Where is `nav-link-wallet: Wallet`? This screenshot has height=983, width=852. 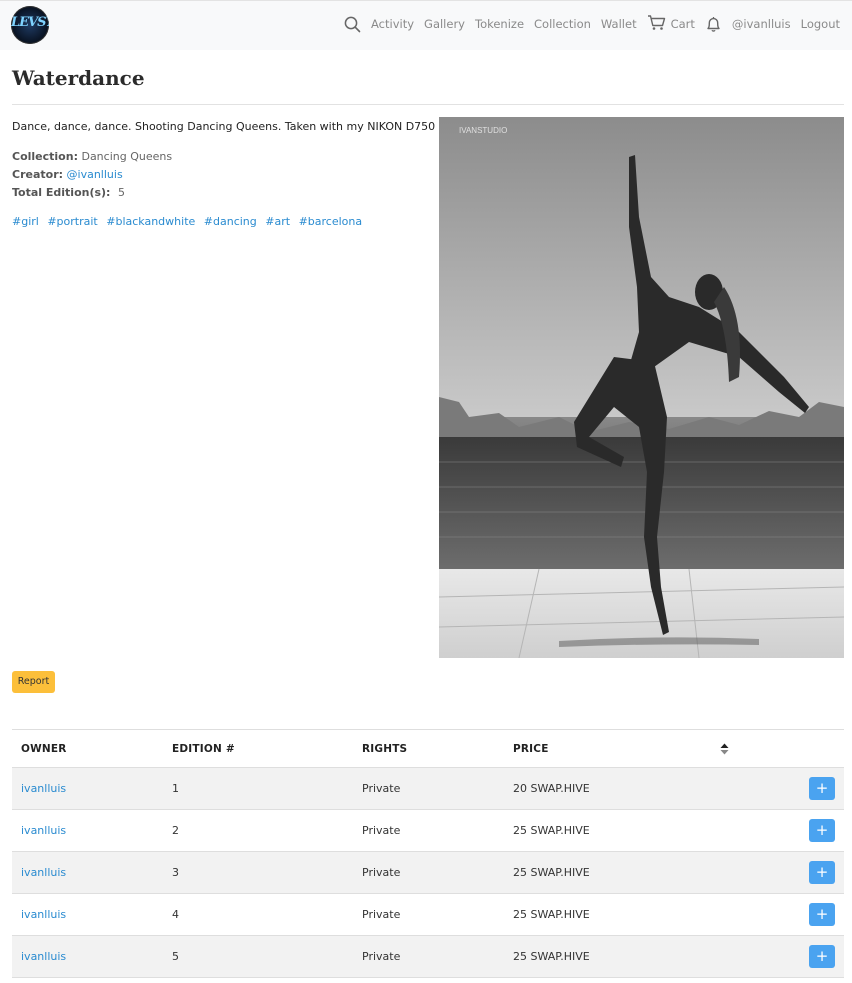 nav-link-wallet: Wallet is located at coordinates (619, 24).